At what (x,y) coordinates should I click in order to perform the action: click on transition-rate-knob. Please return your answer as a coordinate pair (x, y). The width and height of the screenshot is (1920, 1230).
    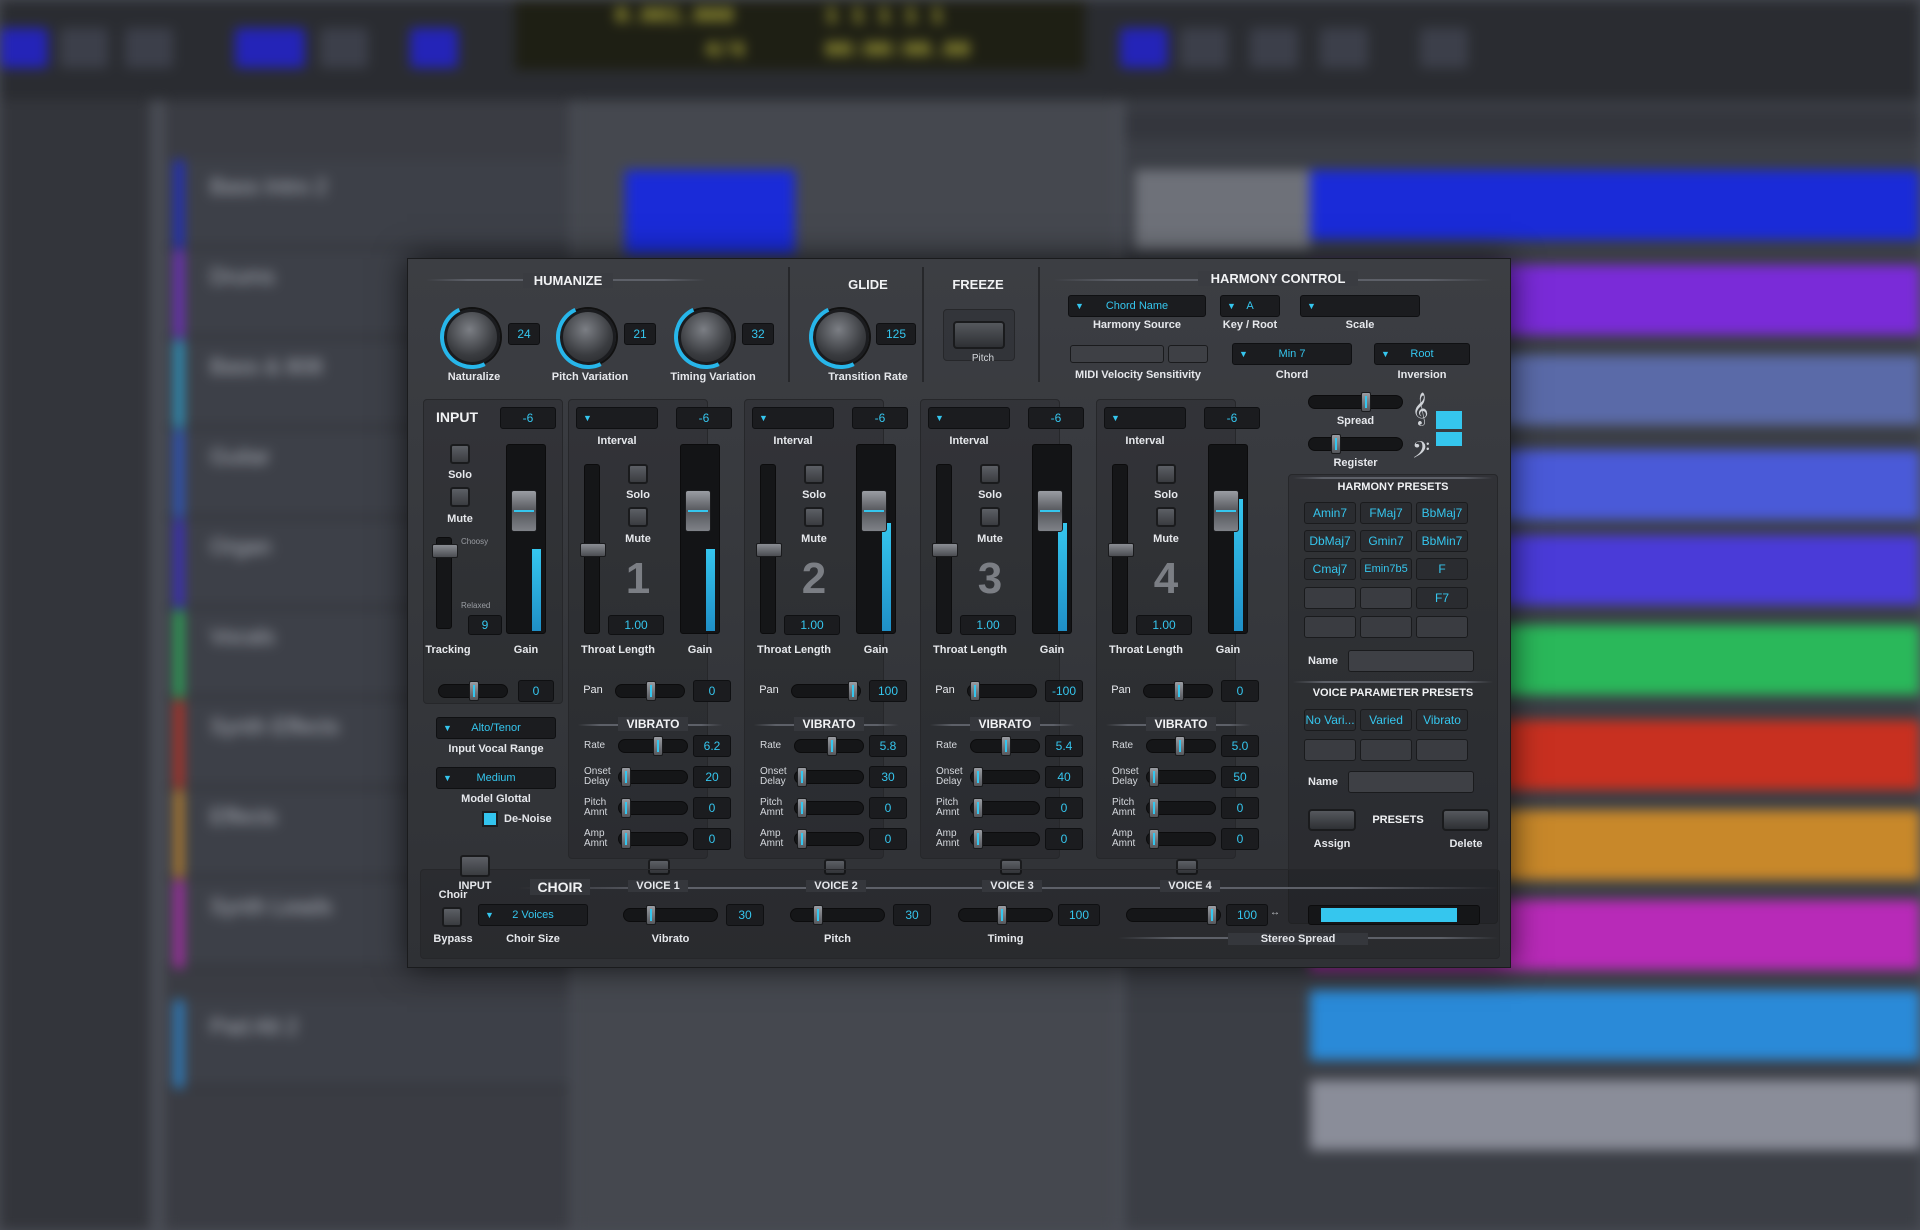
    Looking at the image, I should click on (841, 337).